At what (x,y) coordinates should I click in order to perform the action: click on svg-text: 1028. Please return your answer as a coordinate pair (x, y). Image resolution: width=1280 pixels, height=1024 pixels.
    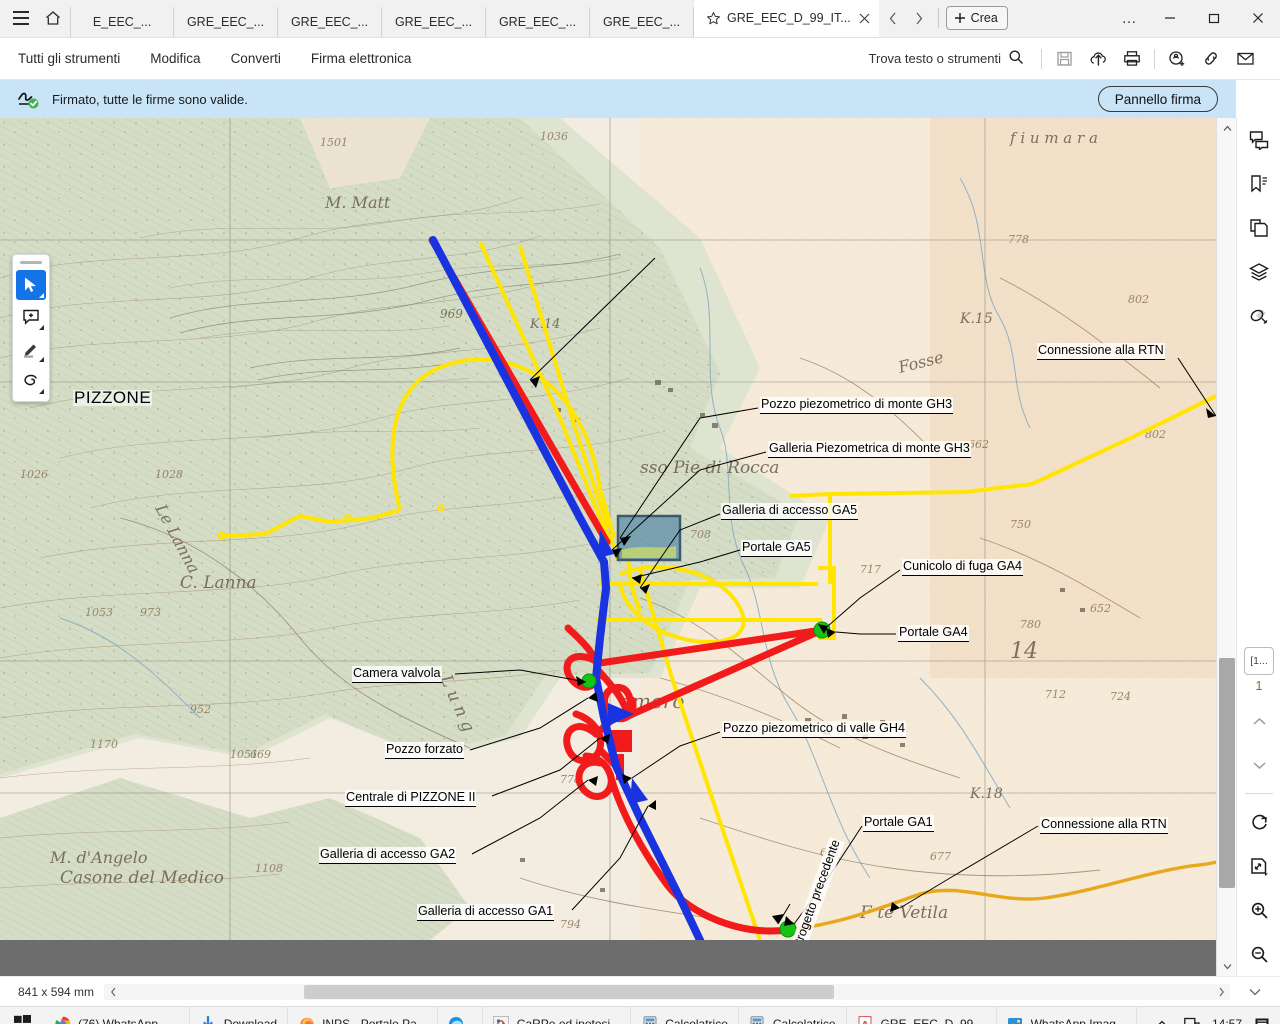
    Looking at the image, I should click on (169, 474).